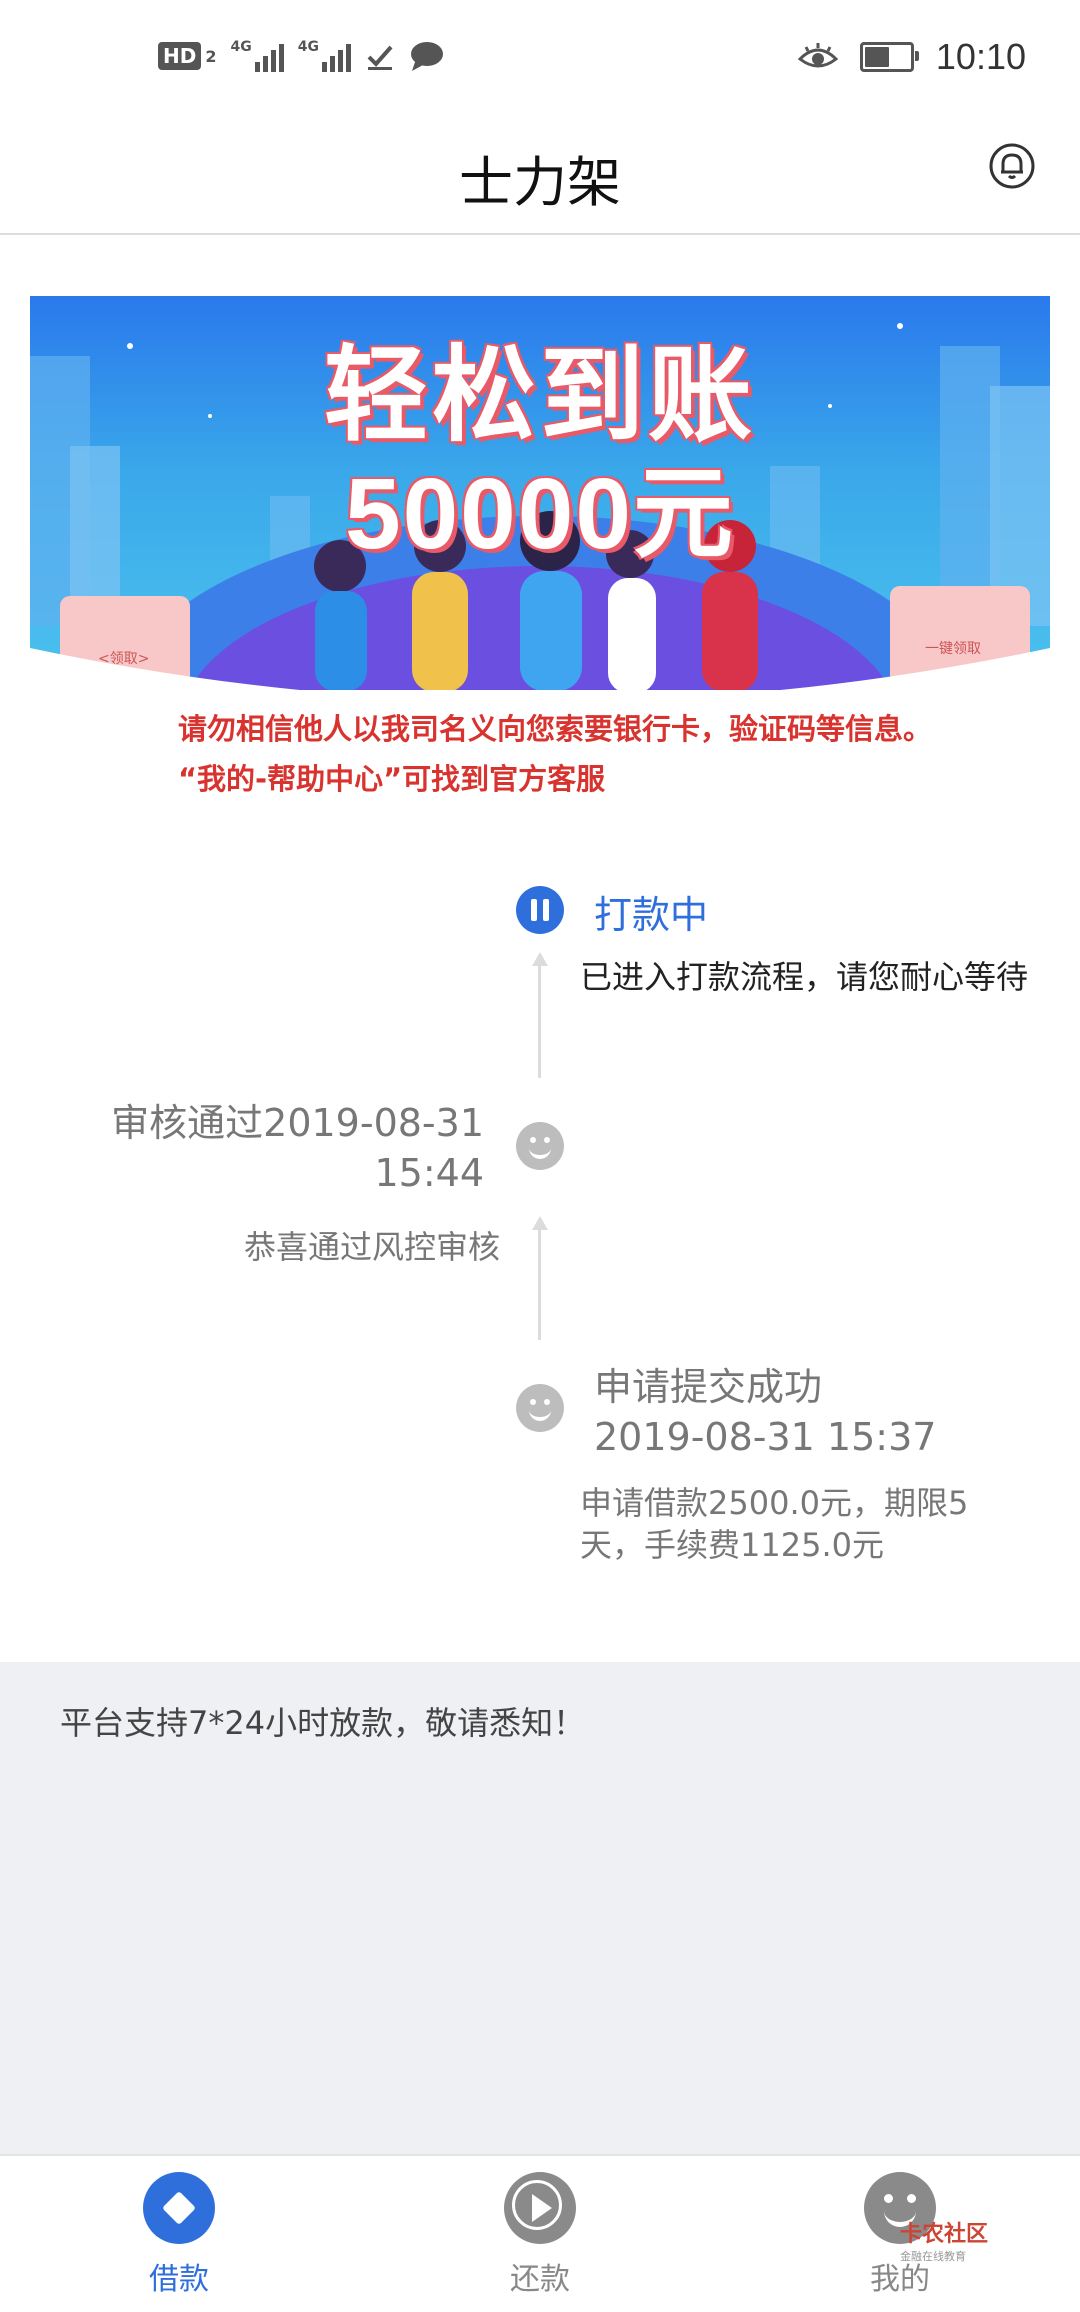  What do you see at coordinates (429, 1173) in the screenshot?
I see `step-approved-title-line2: 15:44` at bounding box center [429, 1173].